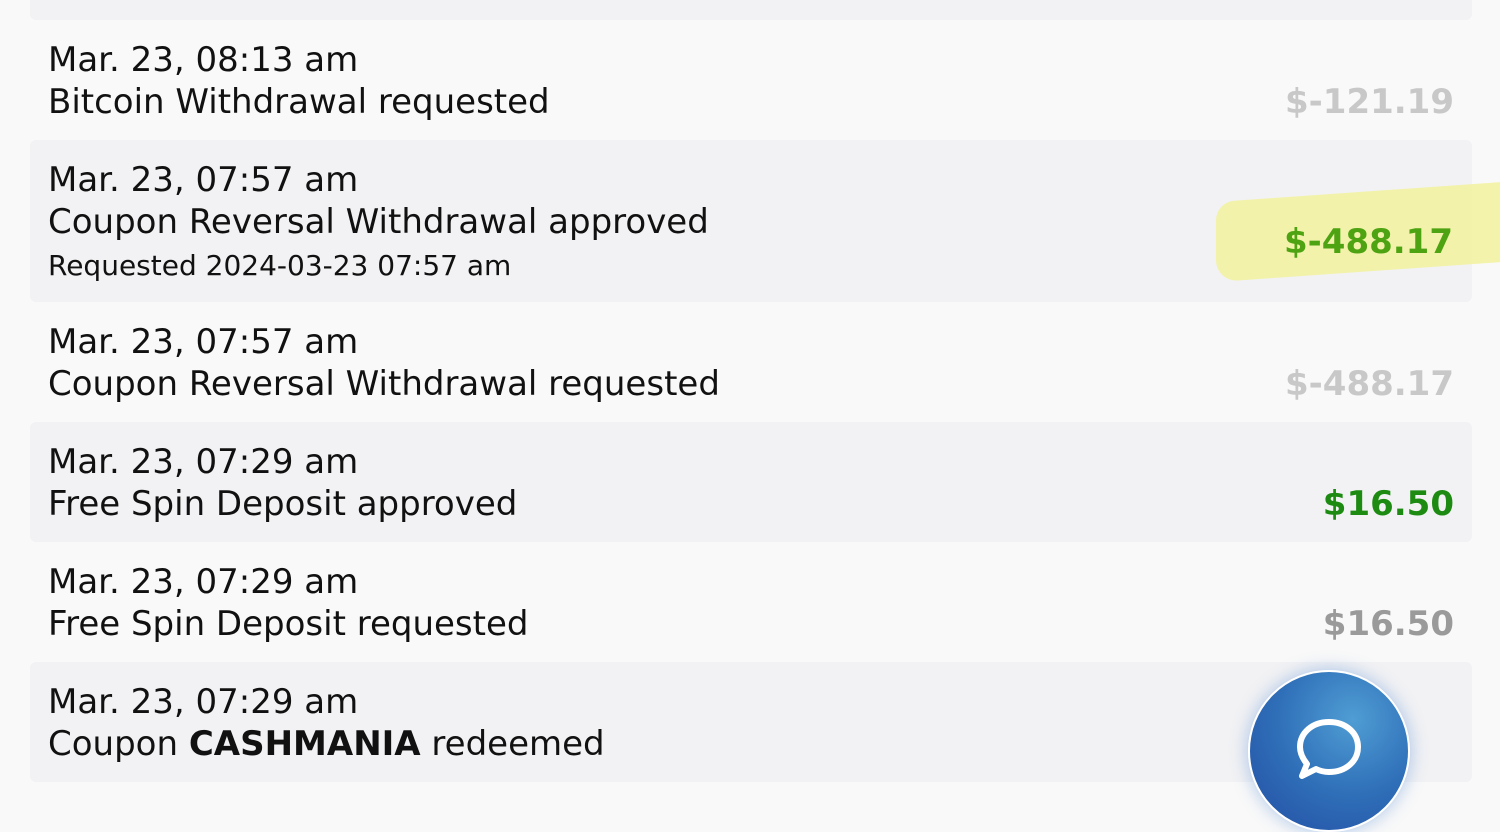  I want to click on coupon-prefix: Coupon, so click(118, 744).